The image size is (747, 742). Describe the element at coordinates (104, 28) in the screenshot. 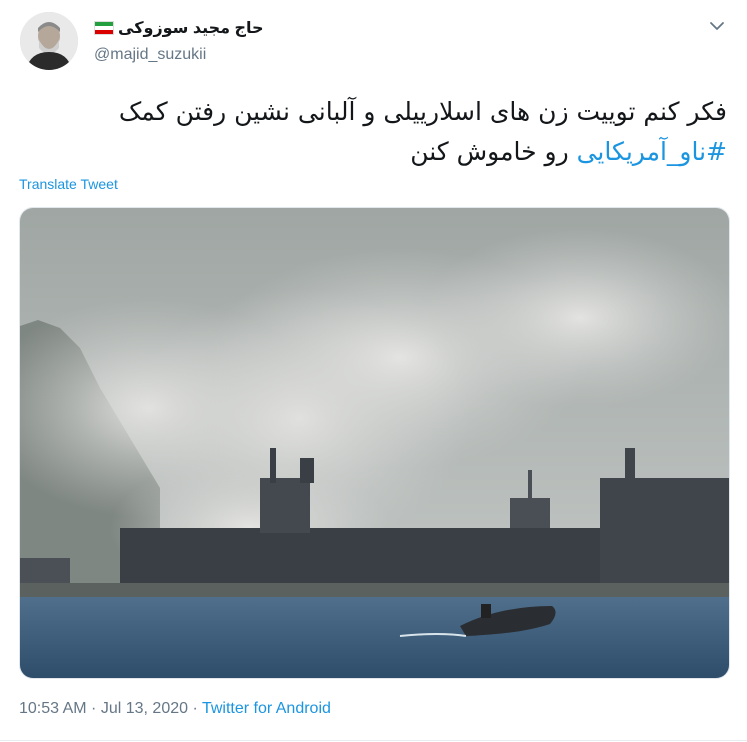

I see `iran-flag-icon` at that location.